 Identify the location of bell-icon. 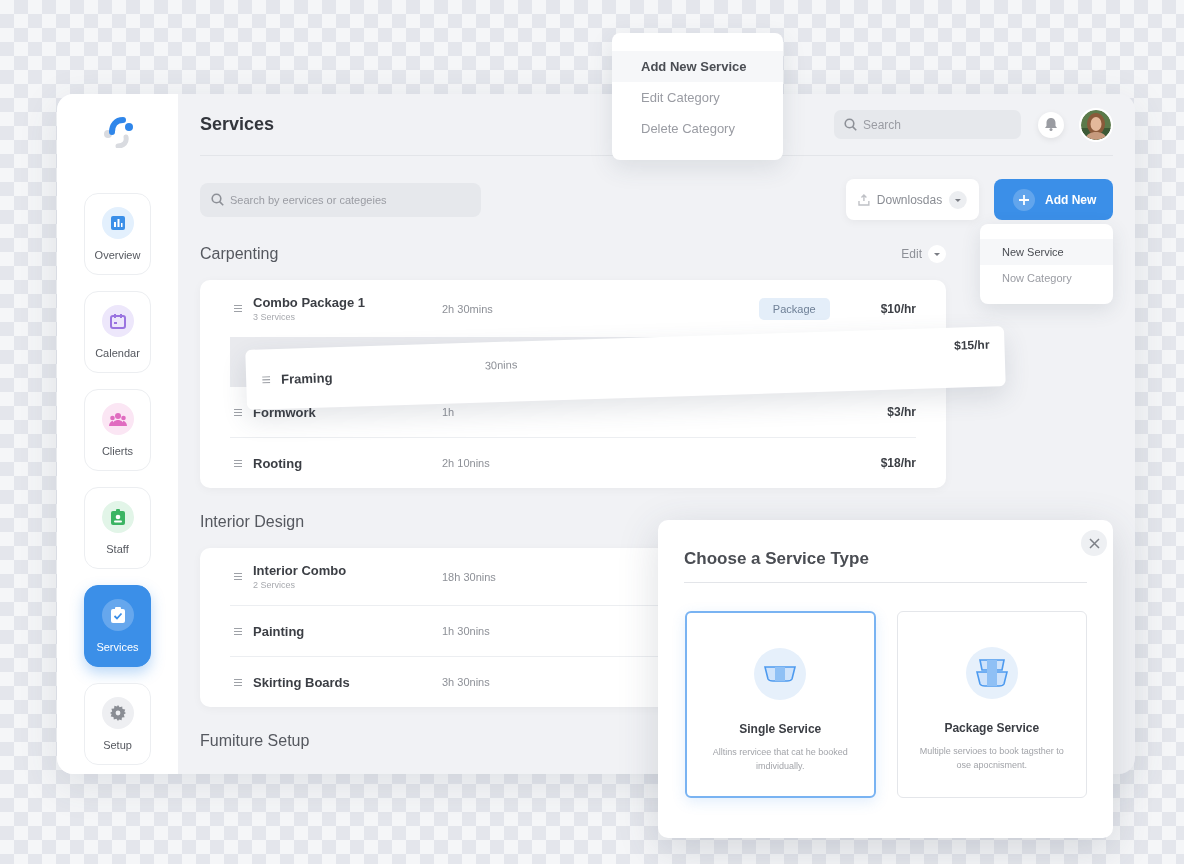
(1051, 124).